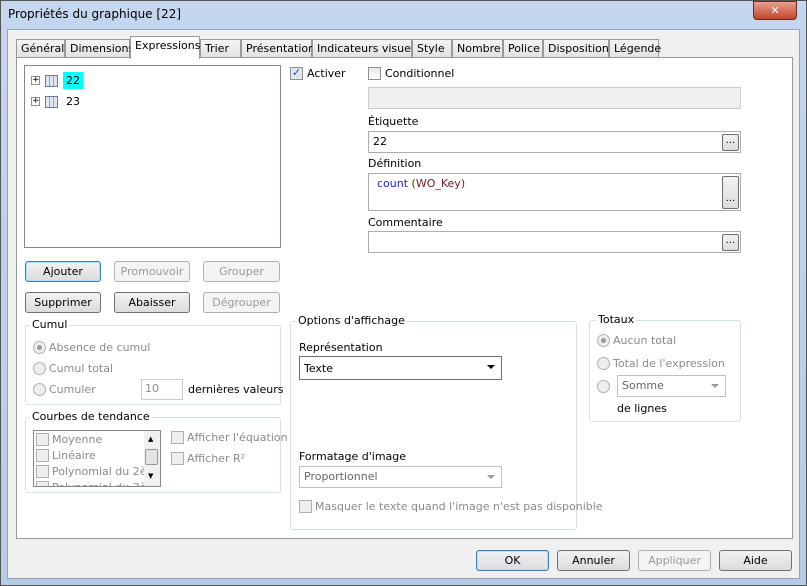 This screenshot has width=807, height=586. What do you see at coordinates (393, 121) in the screenshot?
I see `label-heading: Étiquette` at bounding box center [393, 121].